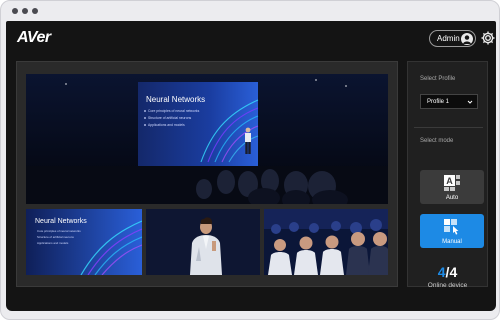 This screenshot has width=500, height=320. What do you see at coordinates (166, 125) in the screenshot?
I see `slide-bullet: Applications and models` at bounding box center [166, 125].